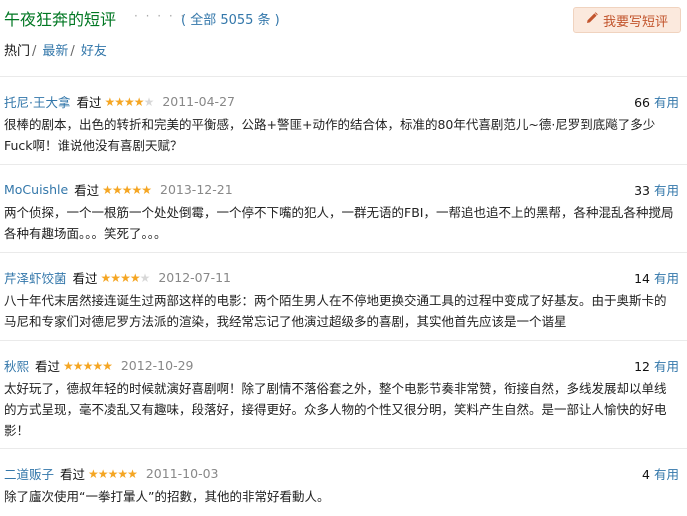 This screenshot has height=516, width=687. I want to click on filter-friends: 好友, so click(94, 51).